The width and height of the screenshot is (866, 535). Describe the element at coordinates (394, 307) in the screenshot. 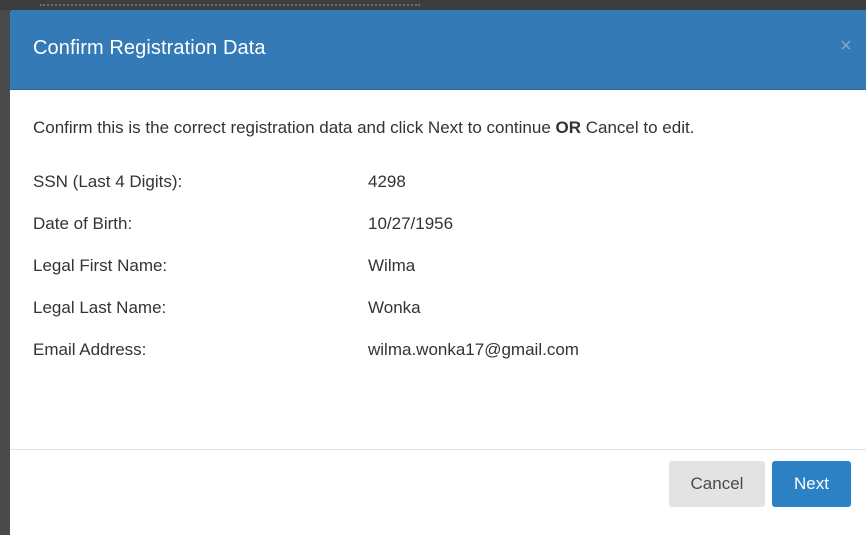

I see `field-value-last-name: Wonka` at that location.